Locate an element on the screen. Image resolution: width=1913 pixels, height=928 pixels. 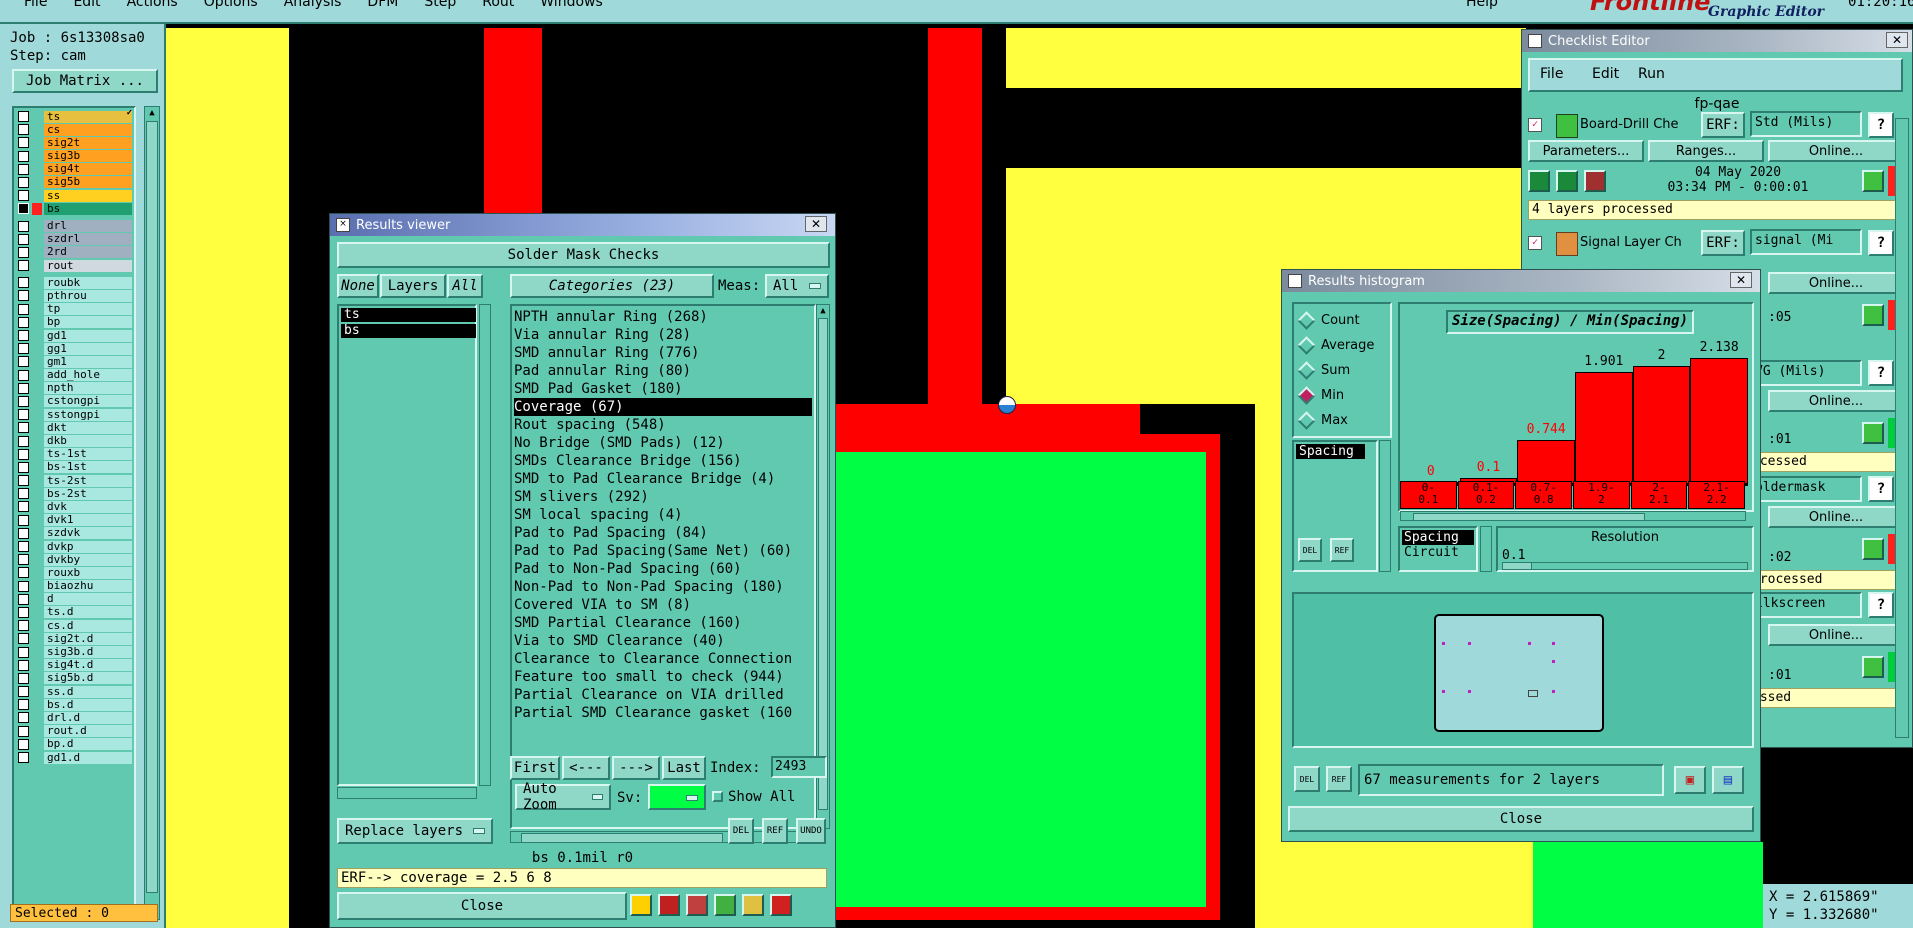
help-icon: ? is located at coordinates (1881, 125).